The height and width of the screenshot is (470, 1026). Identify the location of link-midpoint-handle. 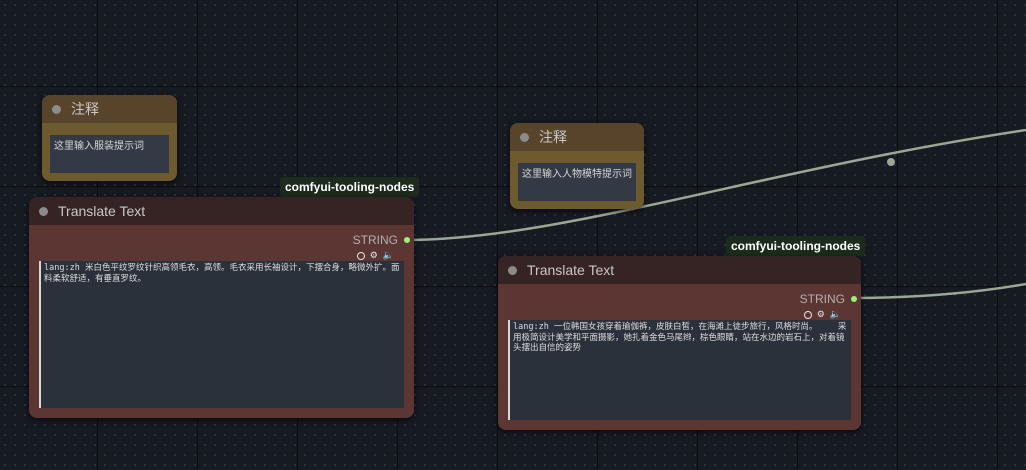
(891, 162).